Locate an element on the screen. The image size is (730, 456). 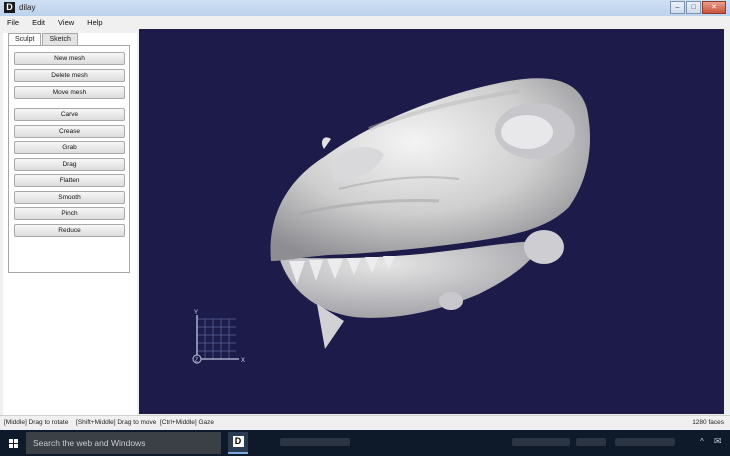
delete-mesh-button: Delete mesh is located at coordinates (69, 75).